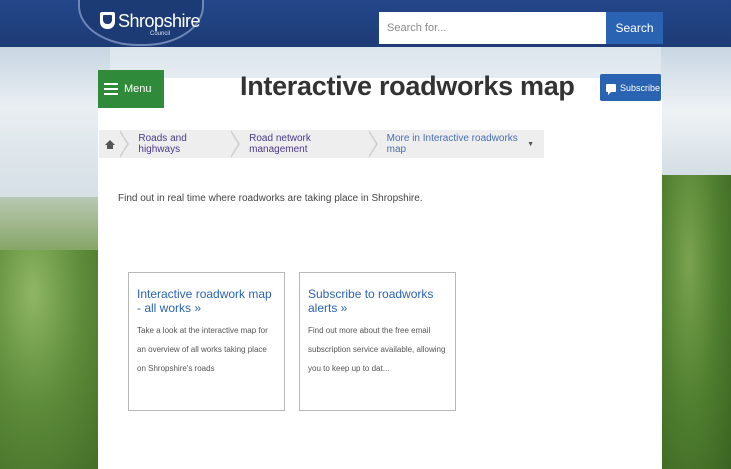  What do you see at coordinates (107, 20) in the screenshot?
I see `crest-icon` at bounding box center [107, 20].